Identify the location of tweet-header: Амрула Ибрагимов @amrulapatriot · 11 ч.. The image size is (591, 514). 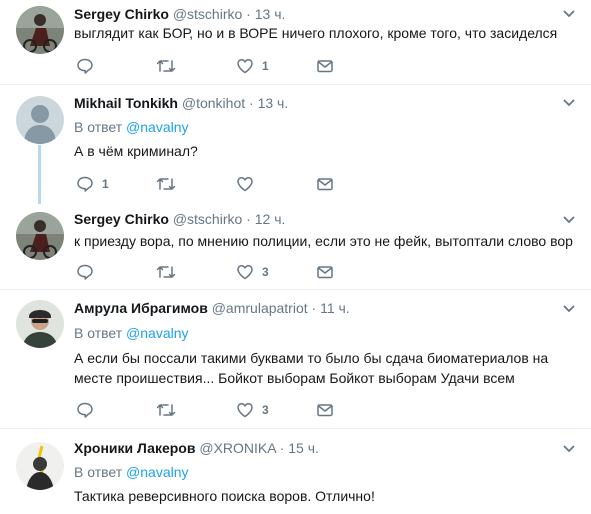
(212, 308).